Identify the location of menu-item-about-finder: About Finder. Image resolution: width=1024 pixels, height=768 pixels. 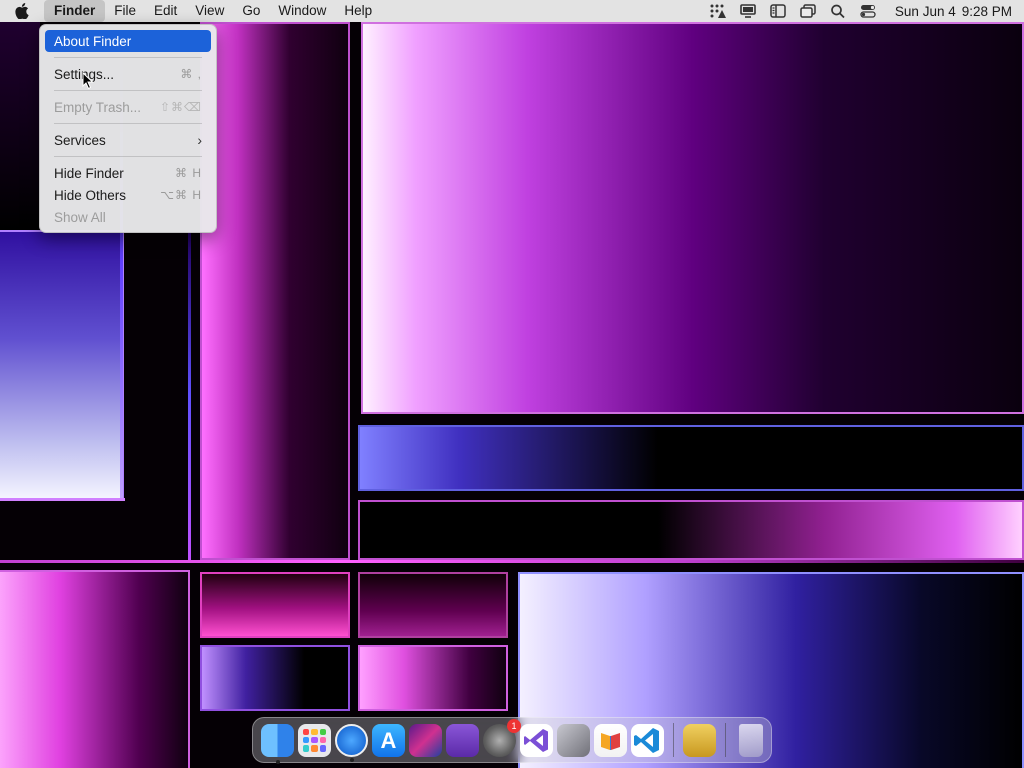
(128, 41).